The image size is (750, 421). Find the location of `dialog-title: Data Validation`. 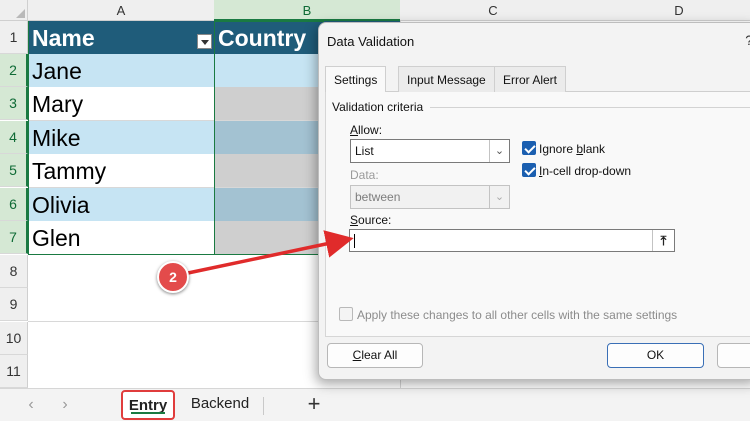

dialog-title: Data Validation is located at coordinates (371, 41).